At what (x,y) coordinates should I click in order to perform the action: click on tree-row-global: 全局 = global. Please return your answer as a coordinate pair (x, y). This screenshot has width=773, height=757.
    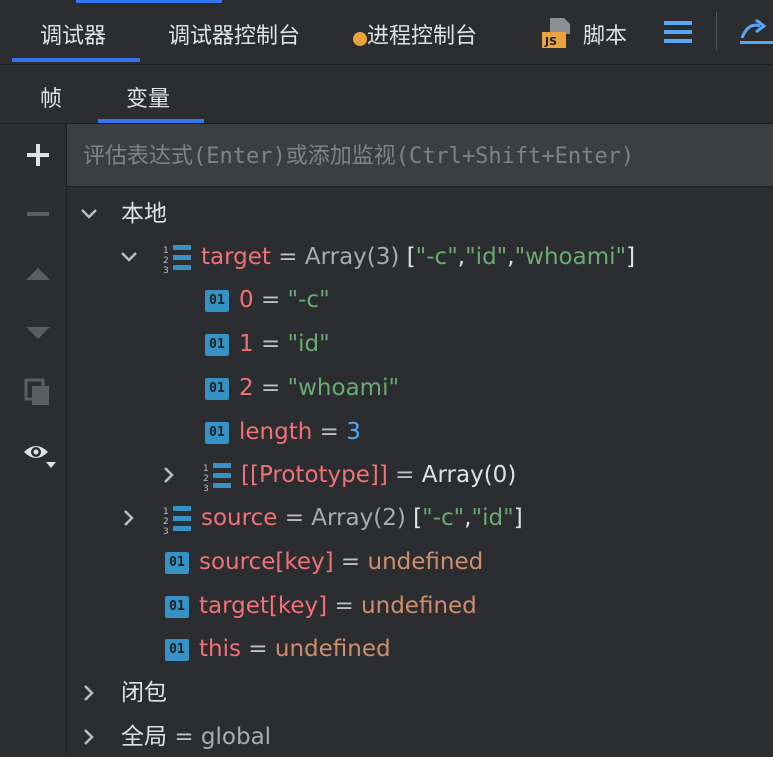
    Looking at the image, I should click on (417, 737).